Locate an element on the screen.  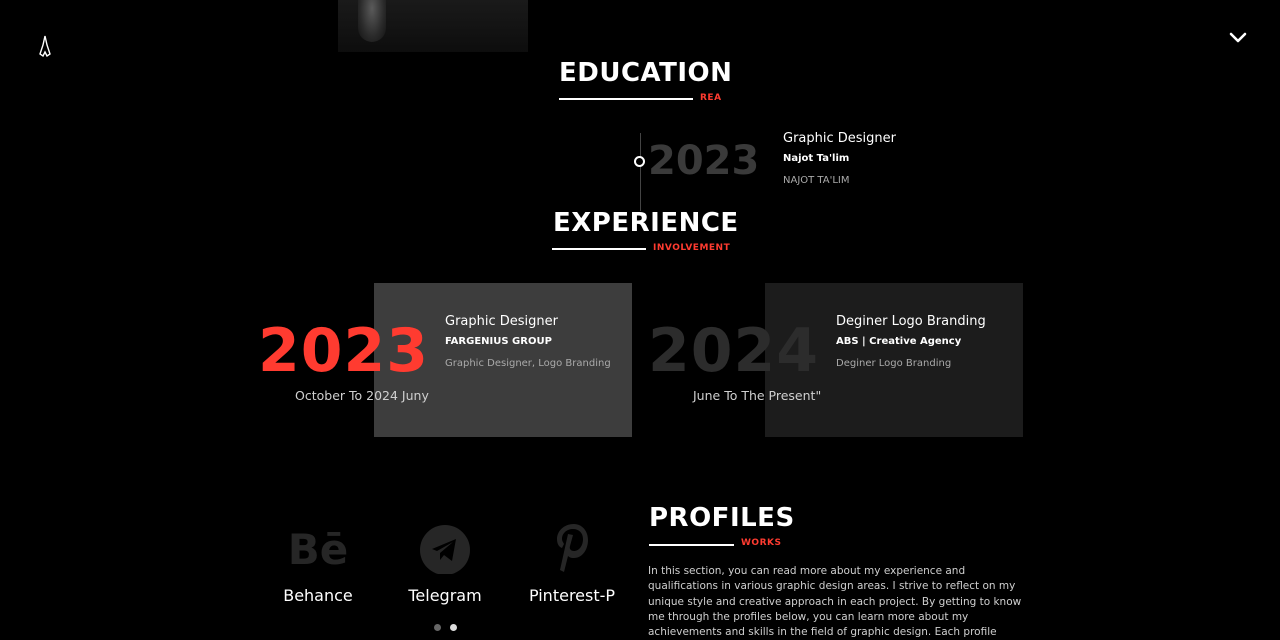
pinterest-icon is located at coordinates (572, 548).